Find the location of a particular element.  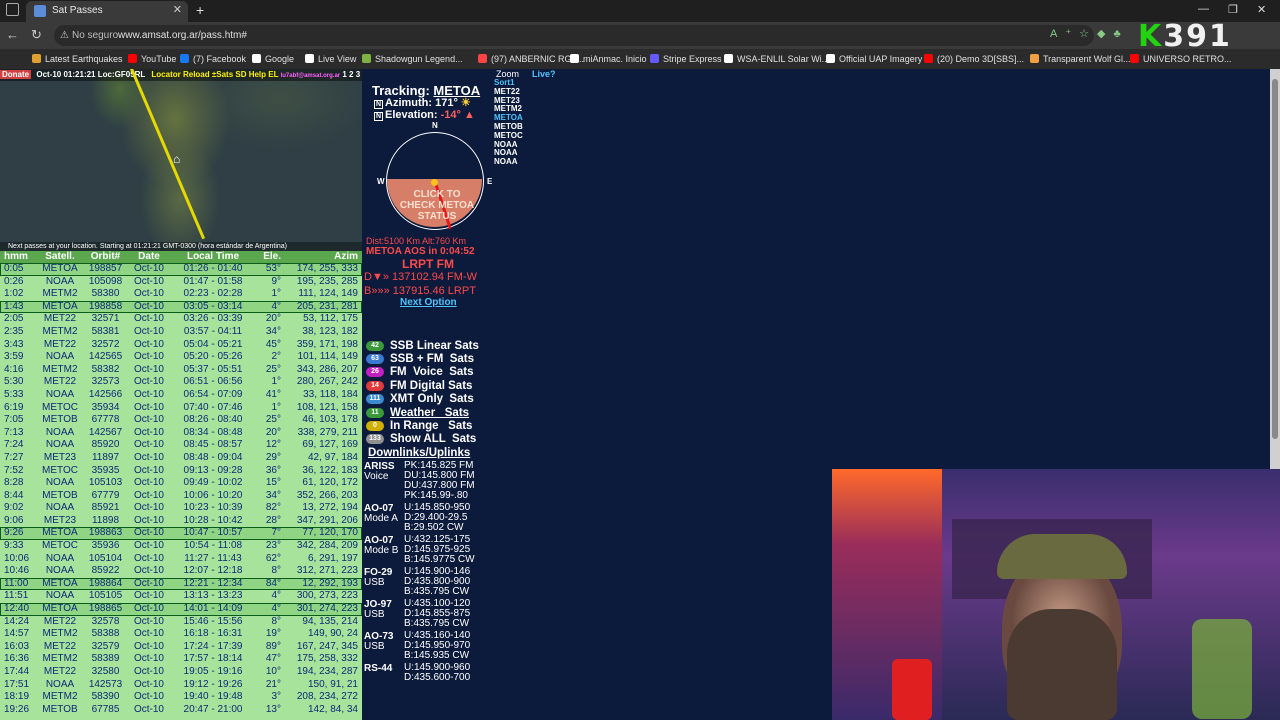

new-tab-icon: + is located at coordinates (200, 10).